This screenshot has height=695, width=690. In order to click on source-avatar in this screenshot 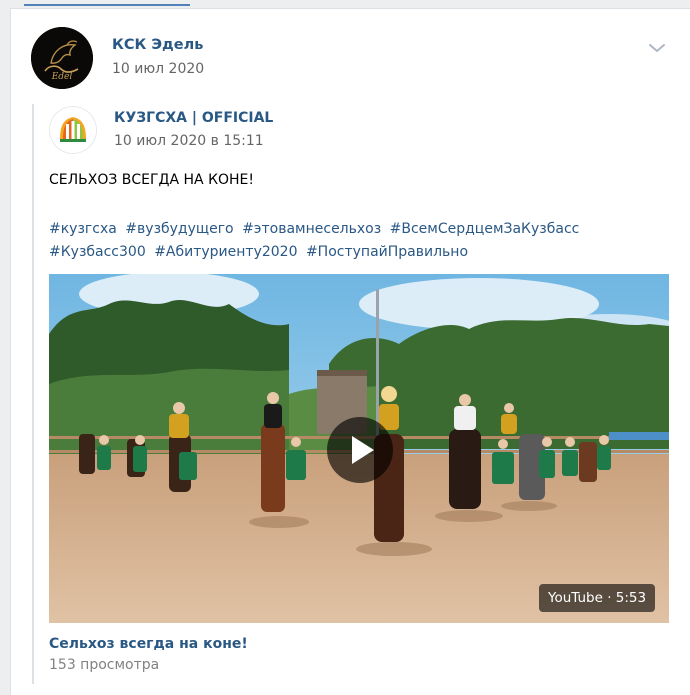, I will do `click(73, 130)`.